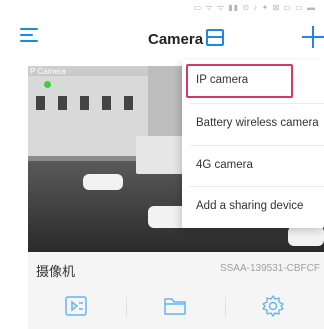 This screenshot has height=329, width=324. I want to click on app-header: Camera, so click(162, 39).